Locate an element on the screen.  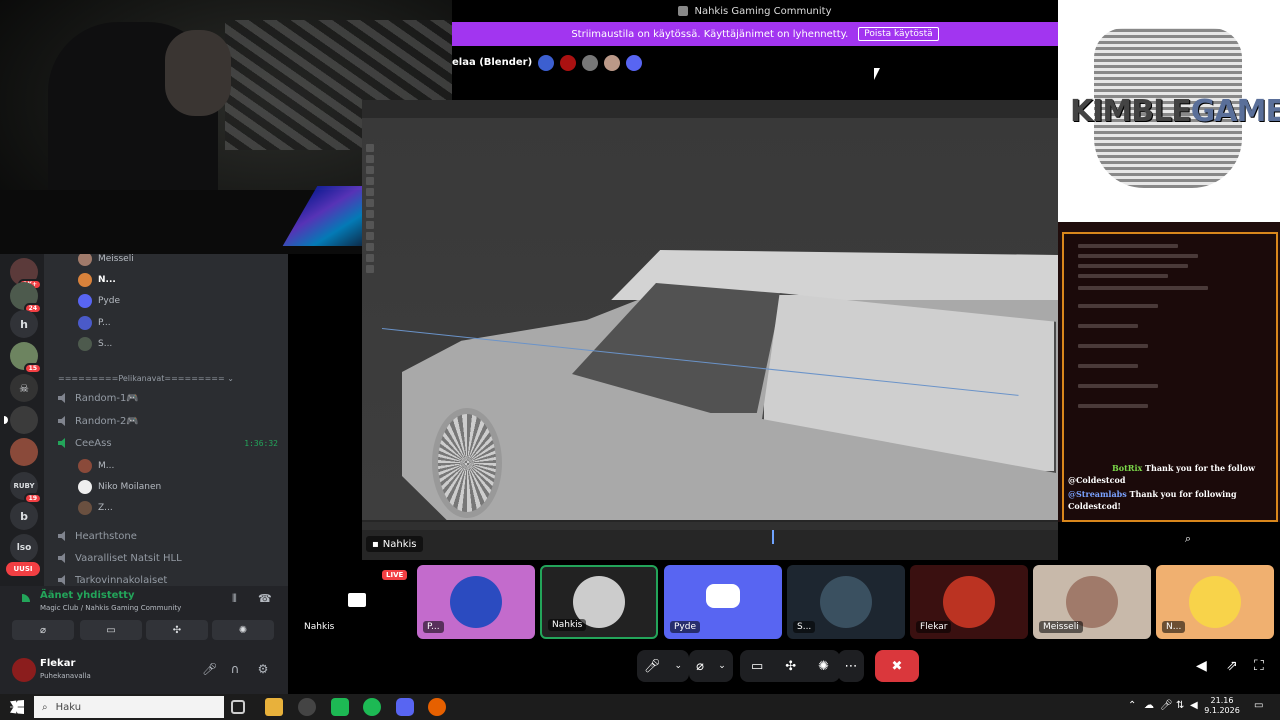
obs-icon is located at coordinates (307, 707).